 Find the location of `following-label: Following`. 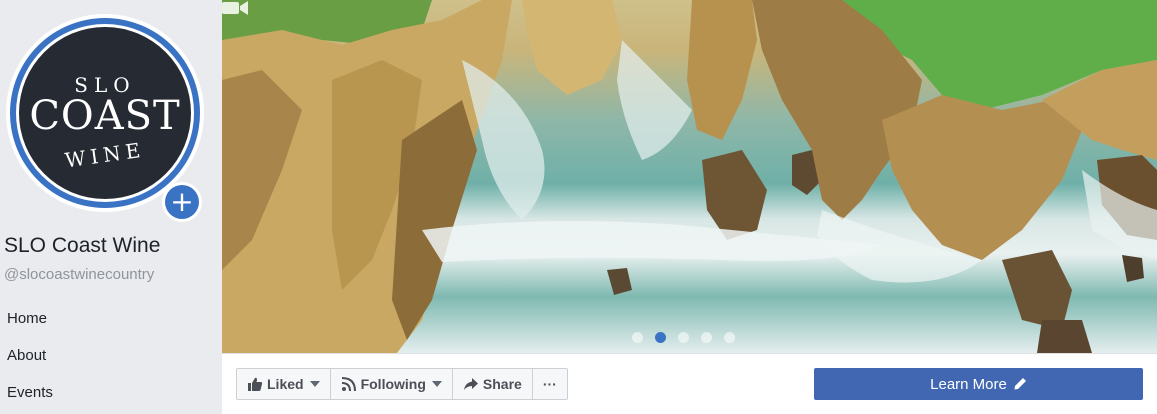

following-label: Following is located at coordinates (393, 384).